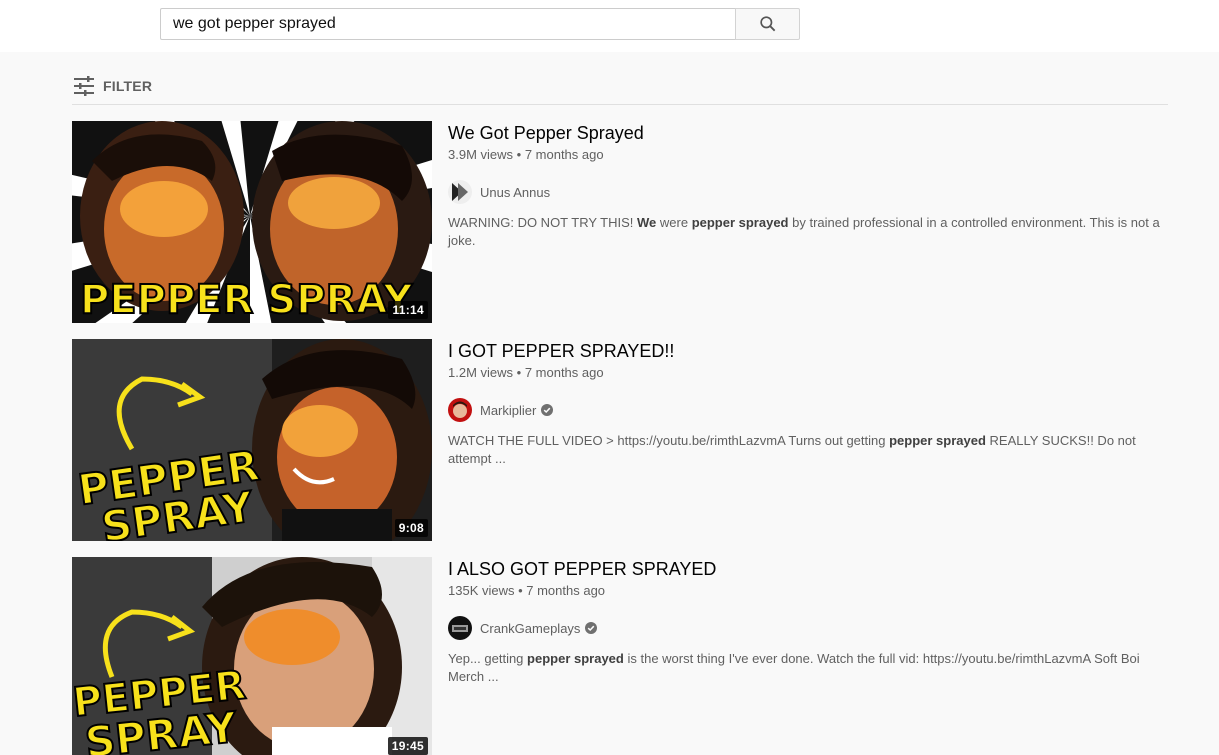 The width and height of the screenshot is (1219, 755). I want to click on video-metadata: 1.2M views • 7 months ago, so click(810, 373).